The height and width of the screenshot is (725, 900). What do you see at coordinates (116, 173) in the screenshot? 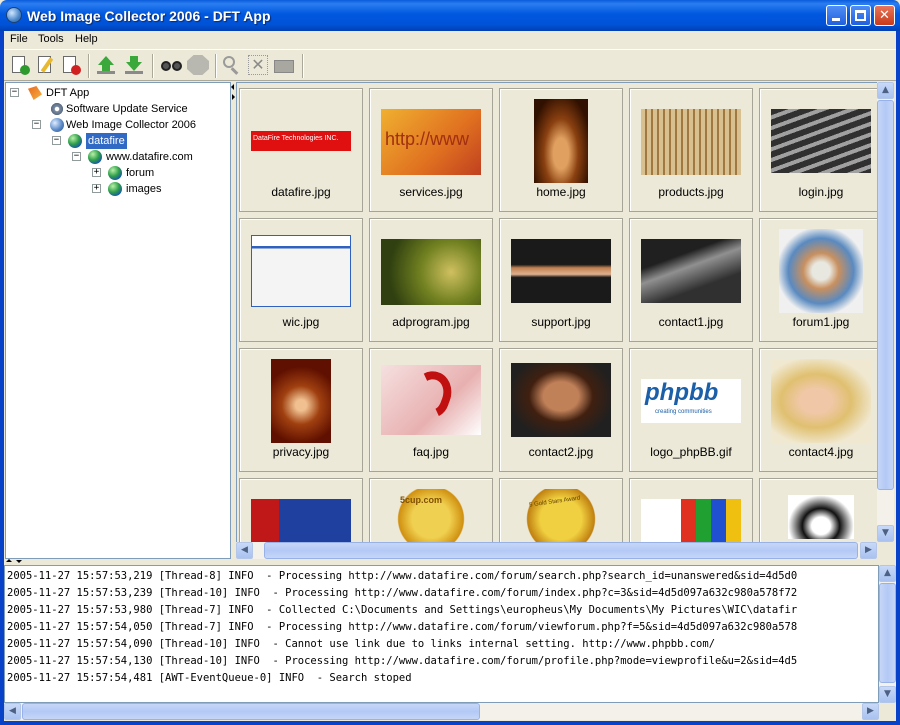
I see `tree-node: + forum` at bounding box center [116, 173].